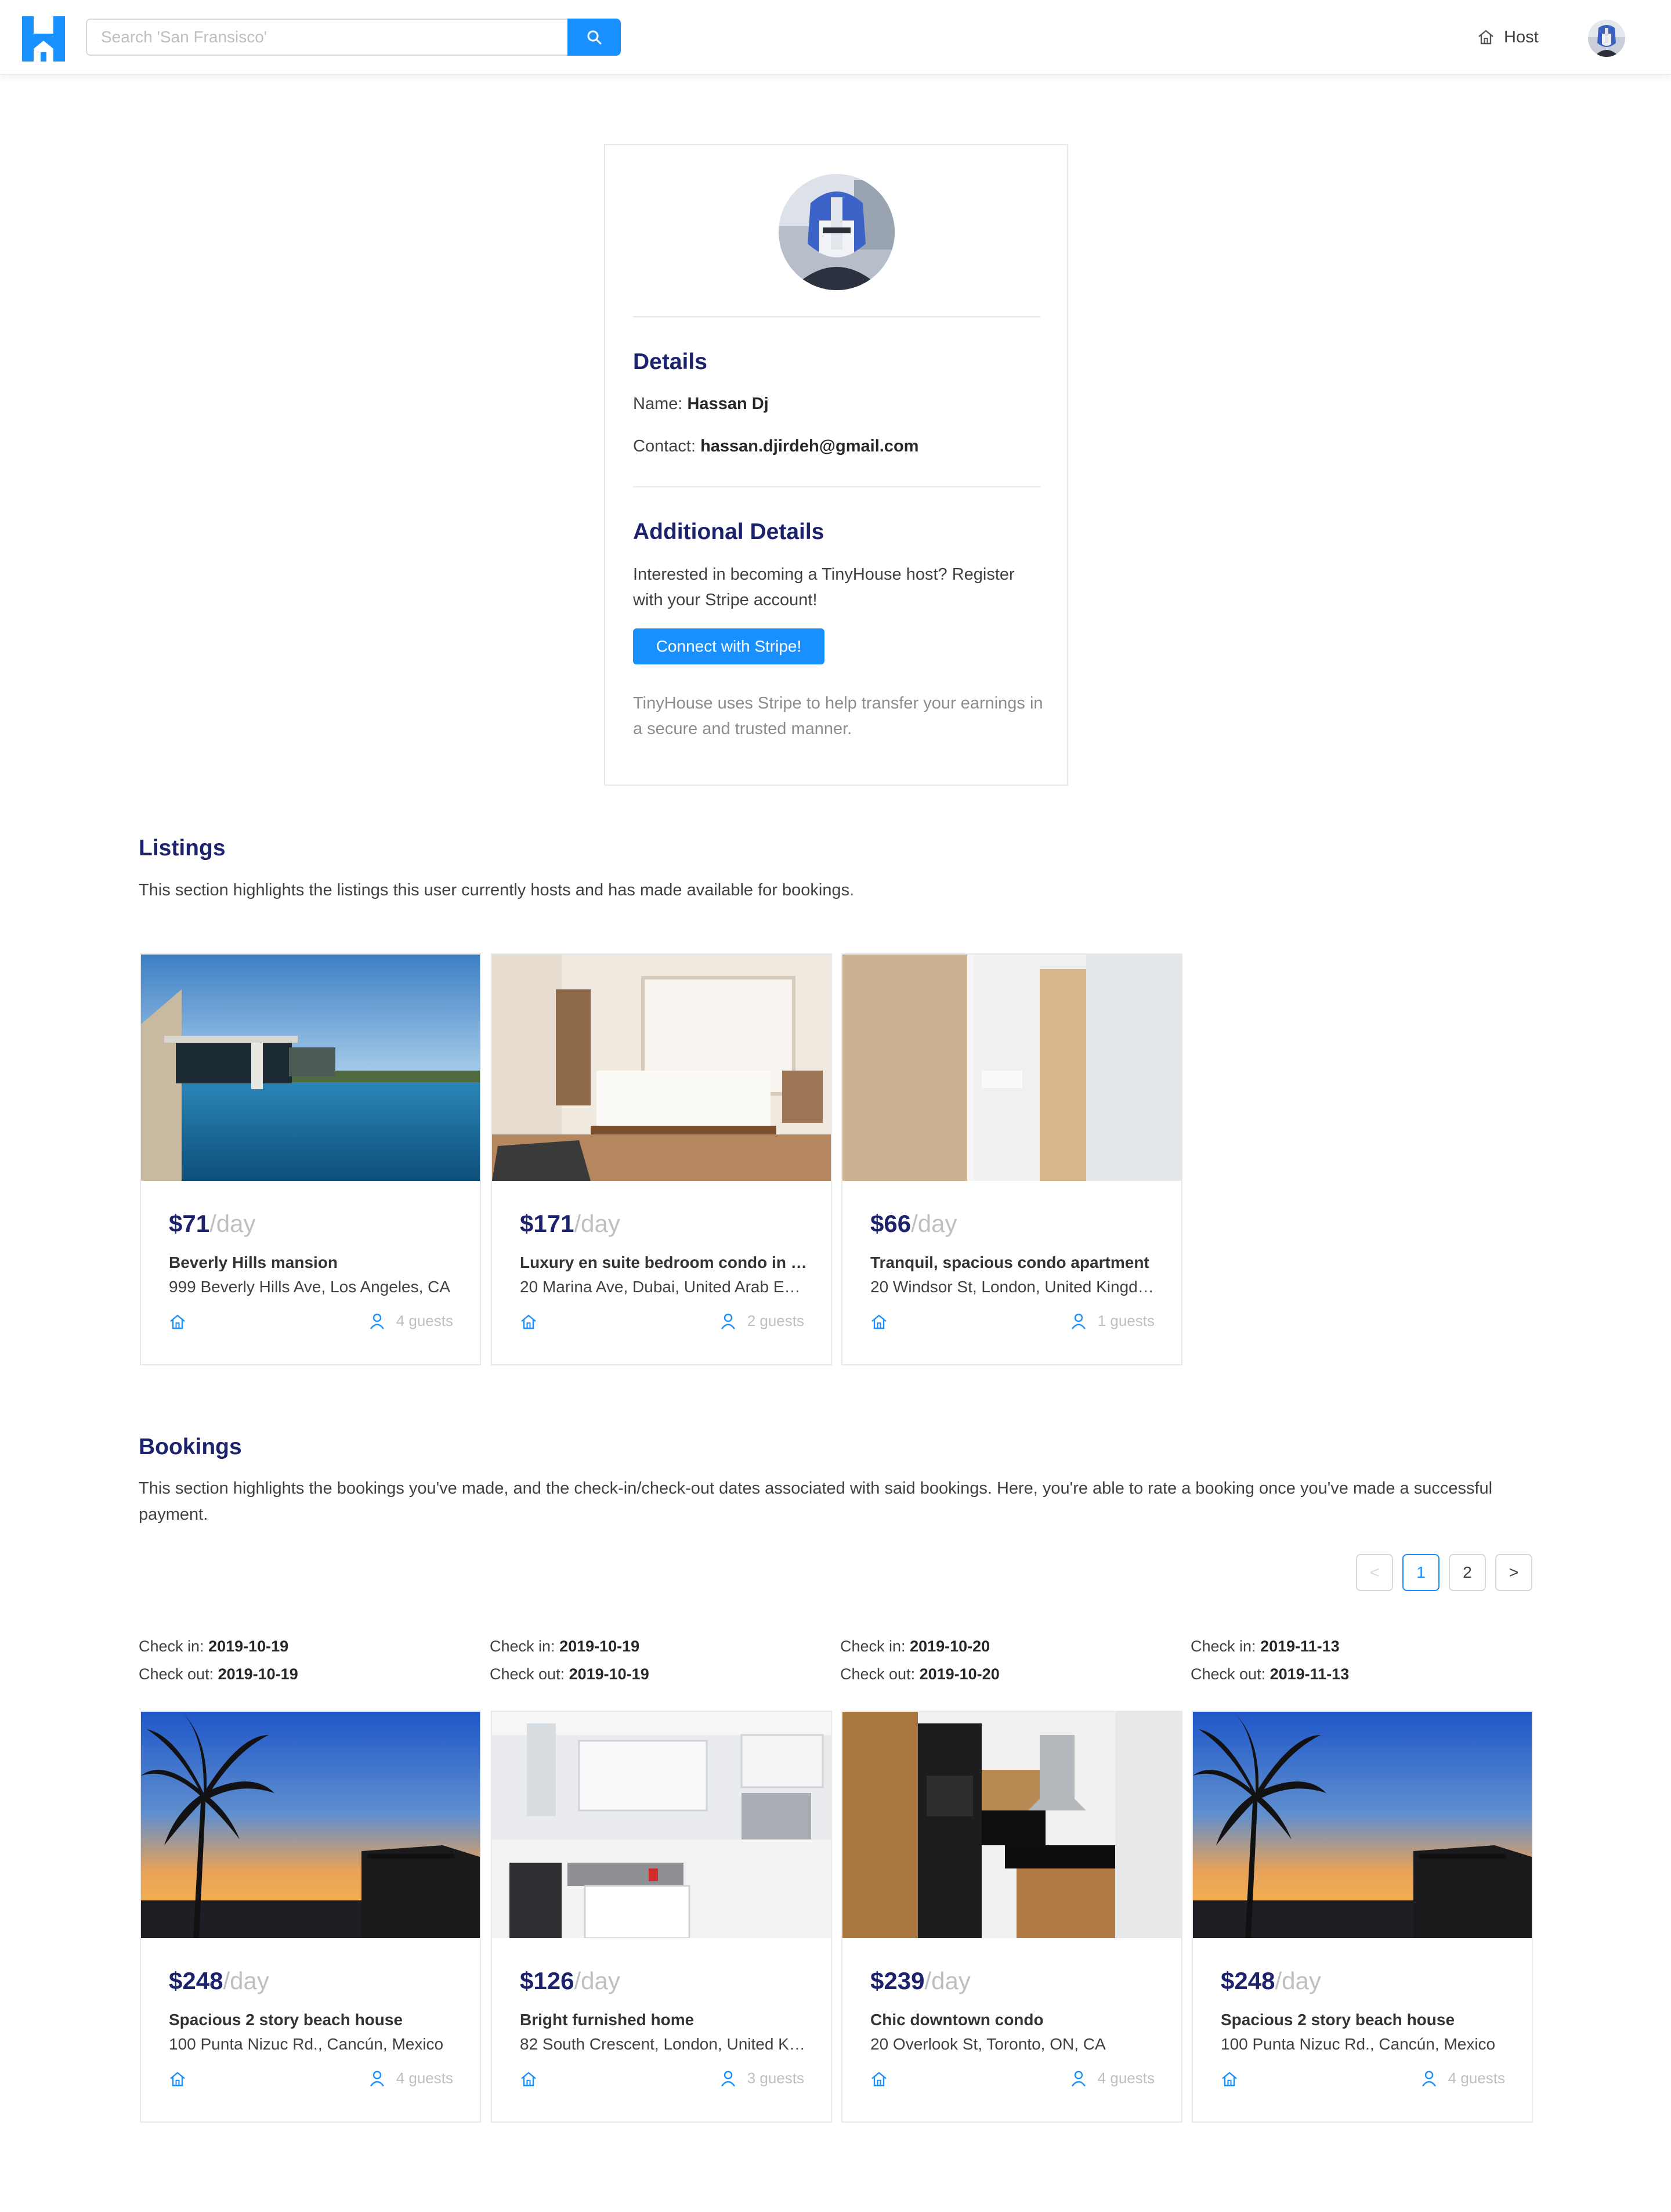 The height and width of the screenshot is (2212, 1671). Describe the element at coordinates (594, 37) in the screenshot. I see `search-button` at that location.